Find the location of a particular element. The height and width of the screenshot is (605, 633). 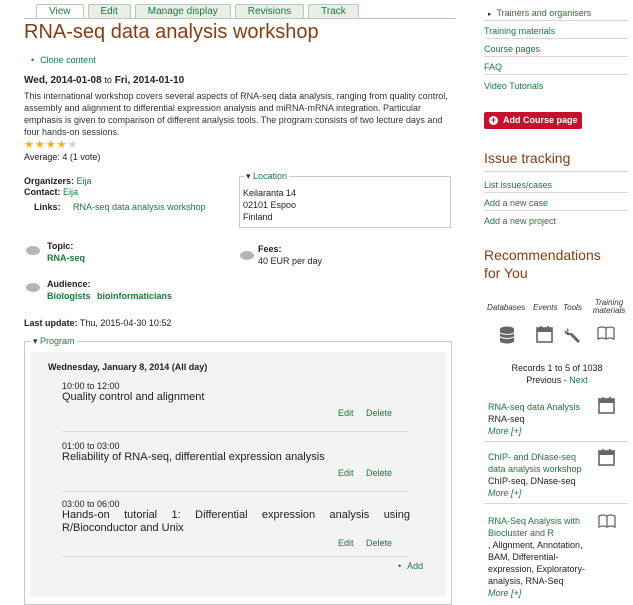

topic-tag: RNA-seq is located at coordinates (66, 258).